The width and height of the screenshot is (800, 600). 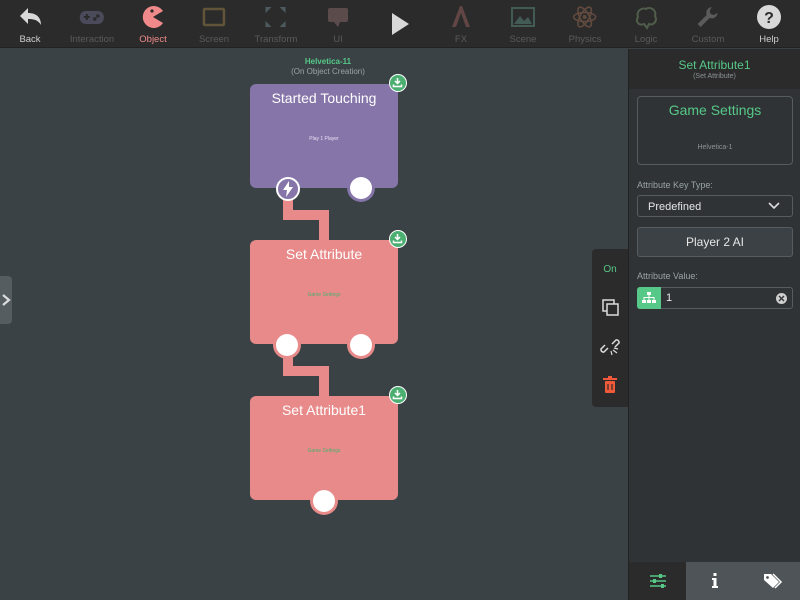 I want to click on block-set-attribute1: Set Attribute1 Game Settings, so click(x=324, y=448).